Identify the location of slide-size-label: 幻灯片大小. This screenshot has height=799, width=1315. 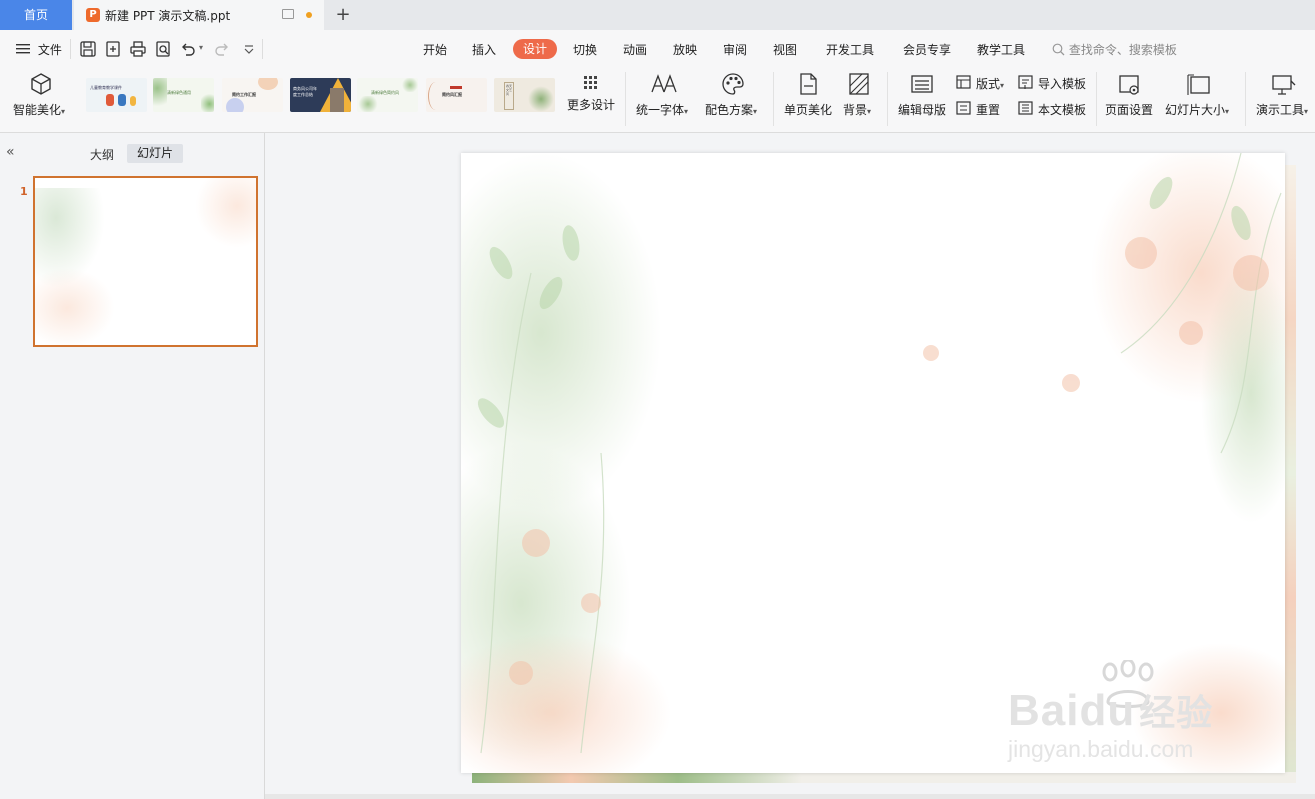
(1195, 110).